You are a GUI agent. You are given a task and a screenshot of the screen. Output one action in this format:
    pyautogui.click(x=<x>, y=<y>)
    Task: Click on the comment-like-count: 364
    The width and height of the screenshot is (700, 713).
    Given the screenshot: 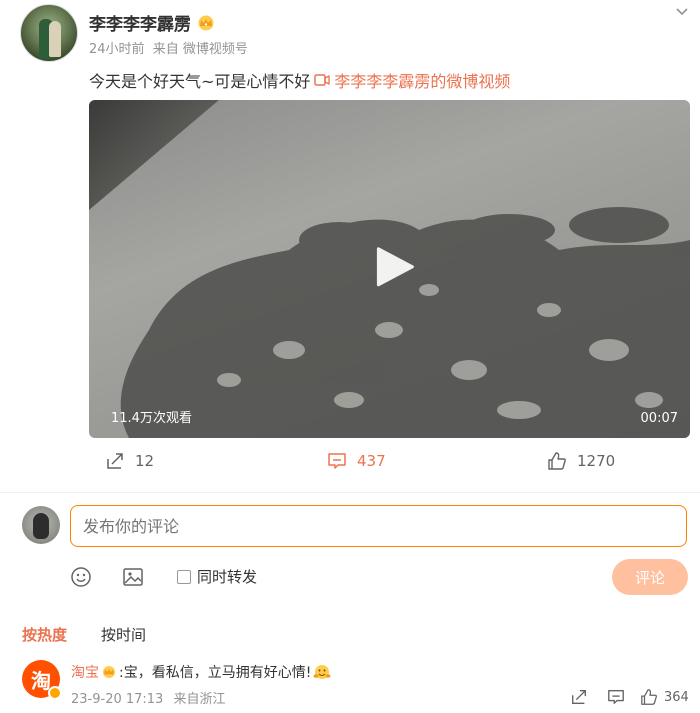 What is the action you would take?
    pyautogui.click(x=676, y=697)
    